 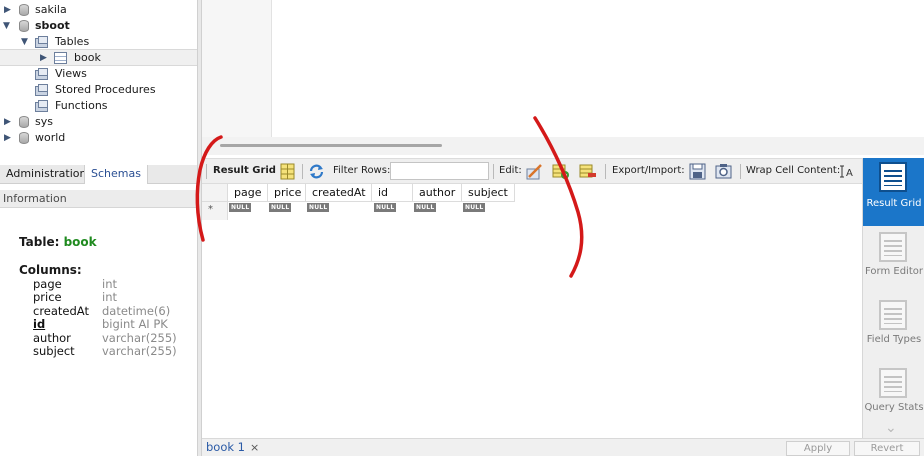 I want to click on insert-row-icon, so click(x=560, y=171).